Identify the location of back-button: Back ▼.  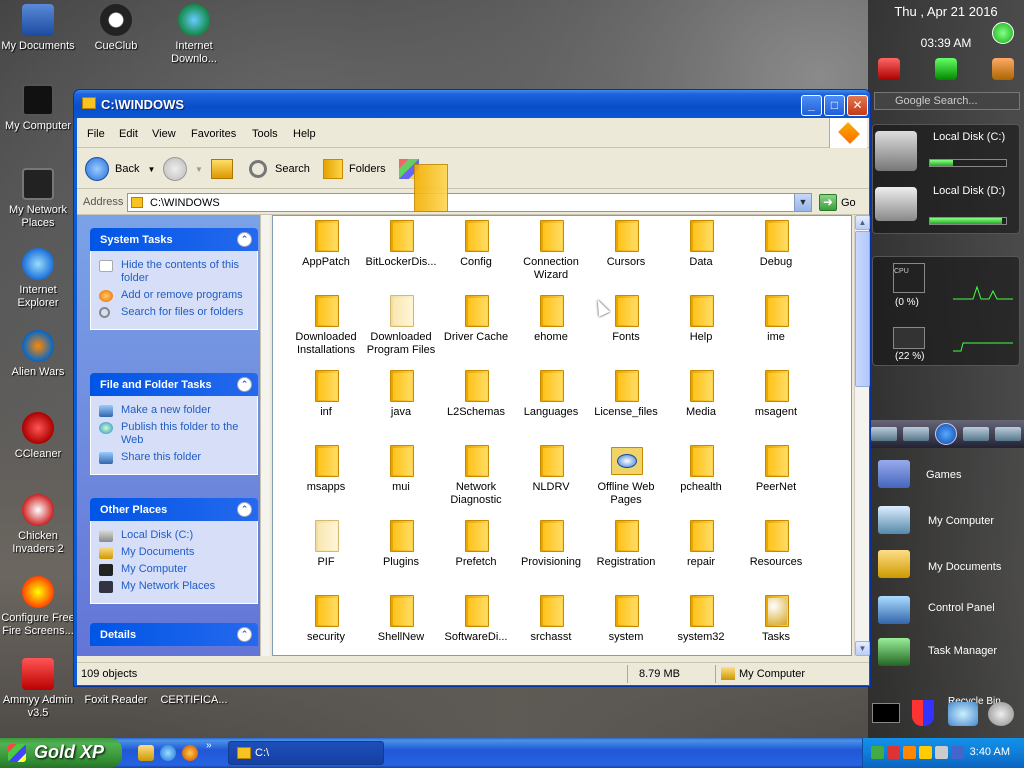
(120, 169).